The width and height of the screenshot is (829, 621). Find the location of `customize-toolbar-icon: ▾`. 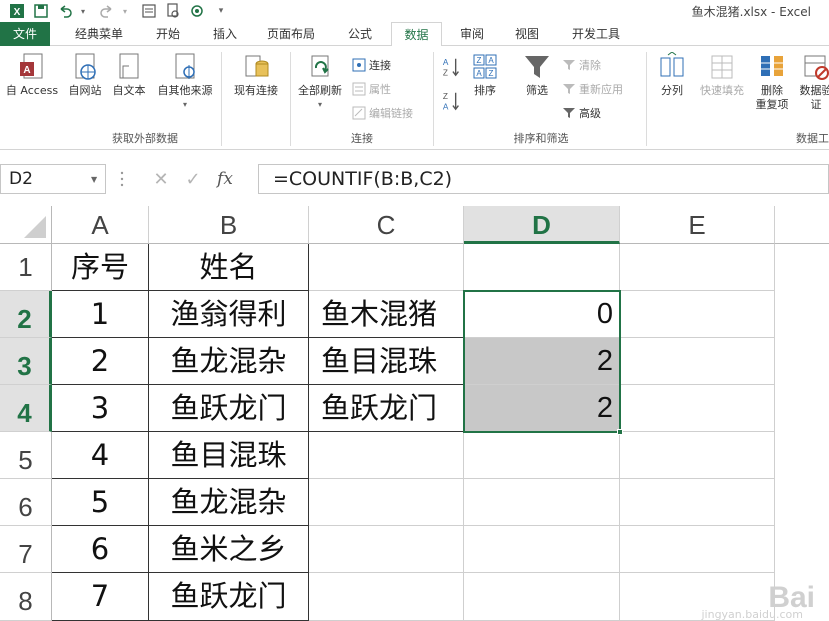

customize-toolbar-icon: ▾ is located at coordinates (221, 11).